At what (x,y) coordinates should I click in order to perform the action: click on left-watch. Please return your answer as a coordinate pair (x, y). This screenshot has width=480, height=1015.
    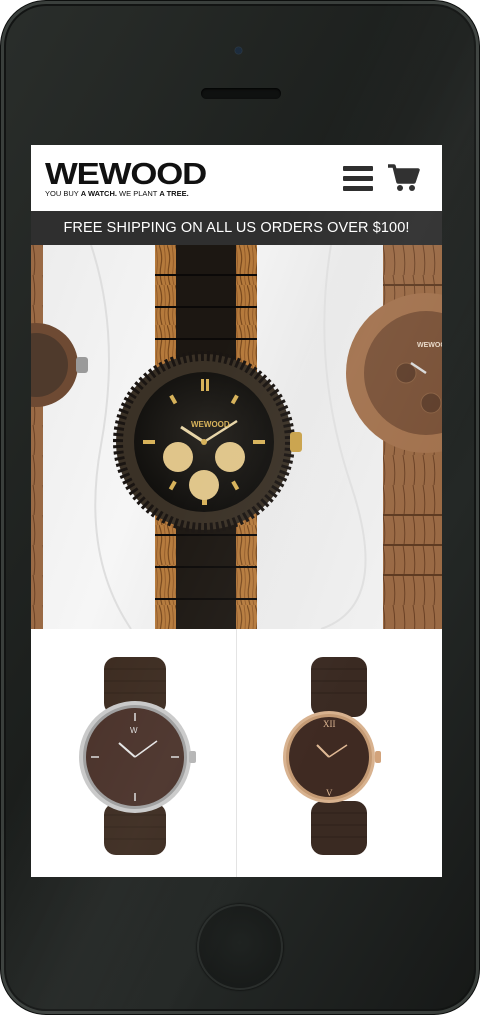
    Looking at the image, I should click on (59, 437).